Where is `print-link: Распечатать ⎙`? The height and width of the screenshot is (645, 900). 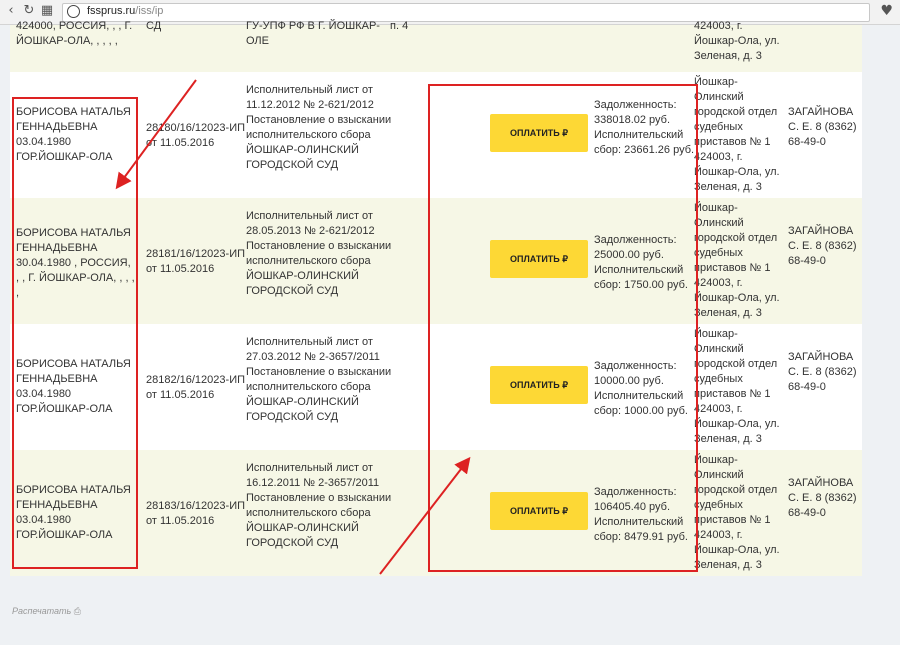
print-link: Распечатать ⎙ is located at coordinates (46, 611).